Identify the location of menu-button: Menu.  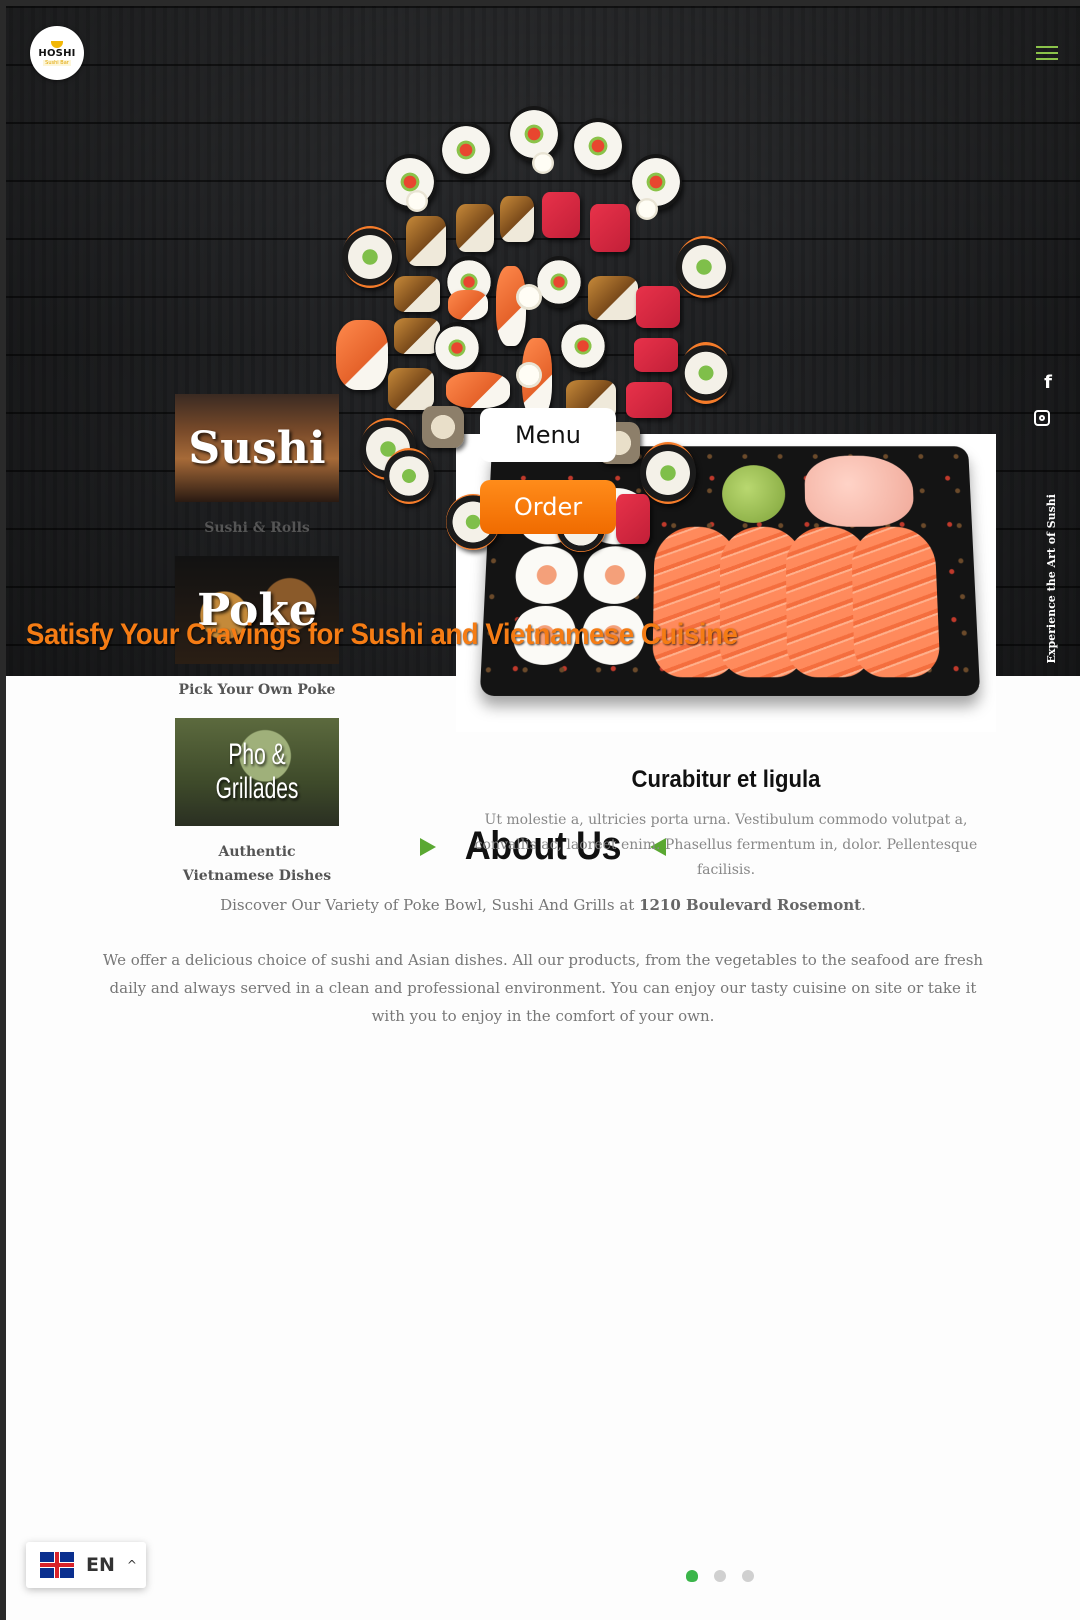
(548, 435).